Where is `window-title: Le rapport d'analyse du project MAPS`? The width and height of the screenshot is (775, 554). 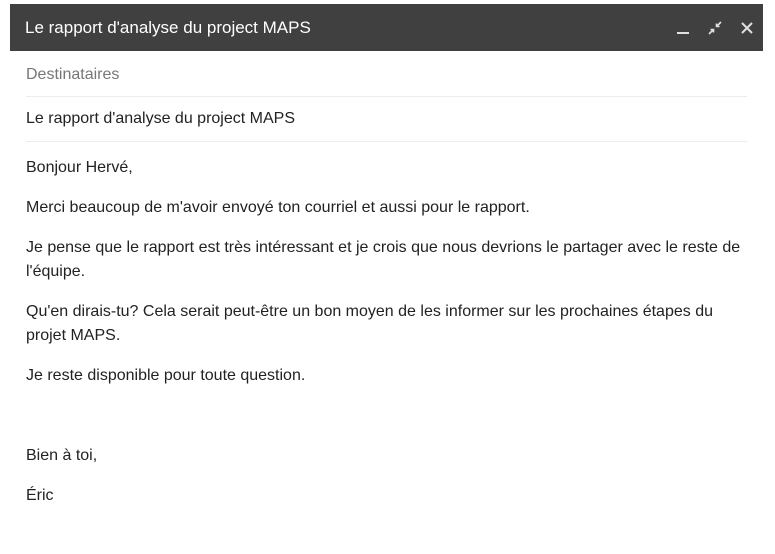 window-title: Le rapport d'analyse du project MAPS is located at coordinates (168, 27).